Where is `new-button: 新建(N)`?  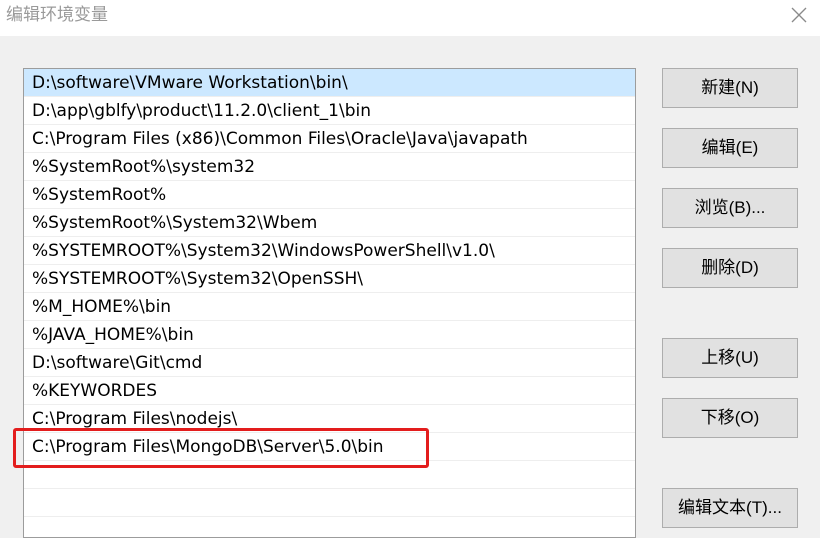
new-button: 新建(N) is located at coordinates (730, 88).